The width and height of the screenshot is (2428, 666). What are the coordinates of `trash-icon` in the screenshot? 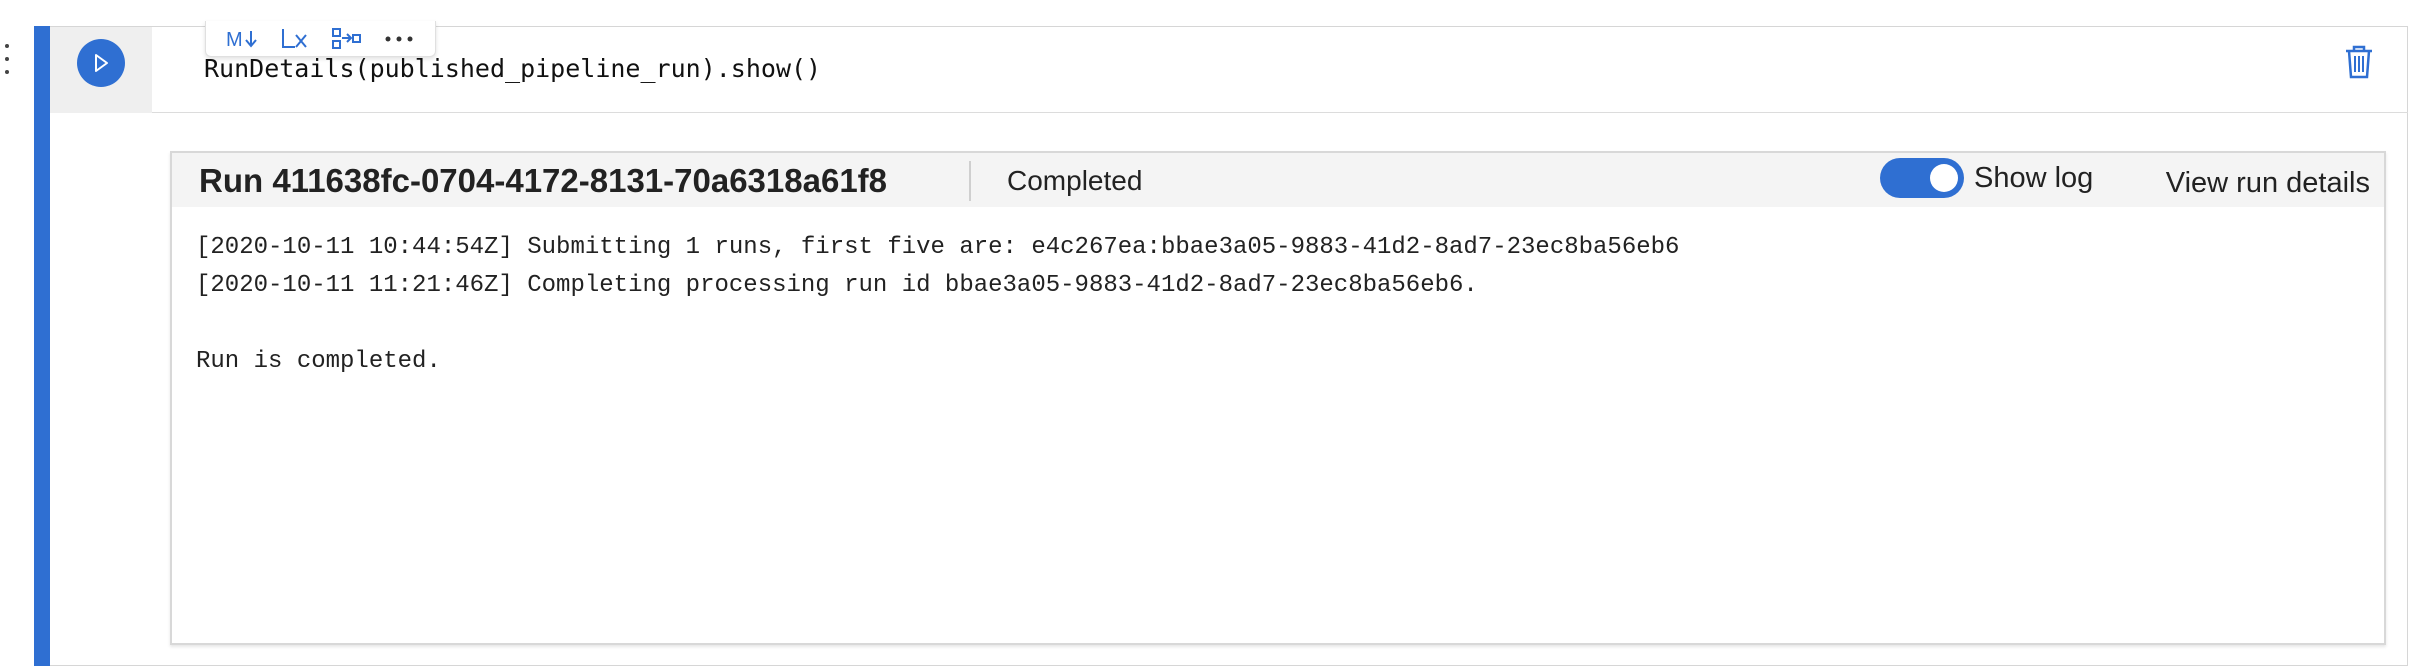 It's located at (2359, 62).